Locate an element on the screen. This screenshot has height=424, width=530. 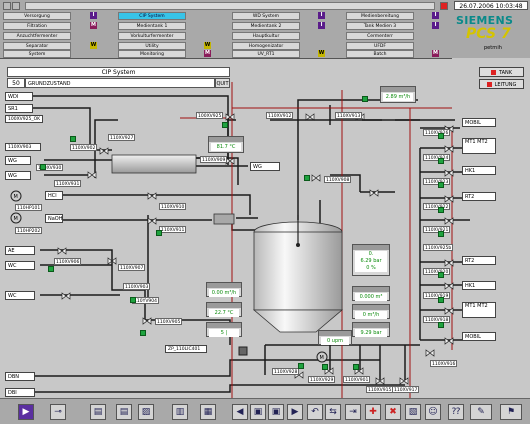
valve-label: 110XV905 is located at coordinates (169, 321).